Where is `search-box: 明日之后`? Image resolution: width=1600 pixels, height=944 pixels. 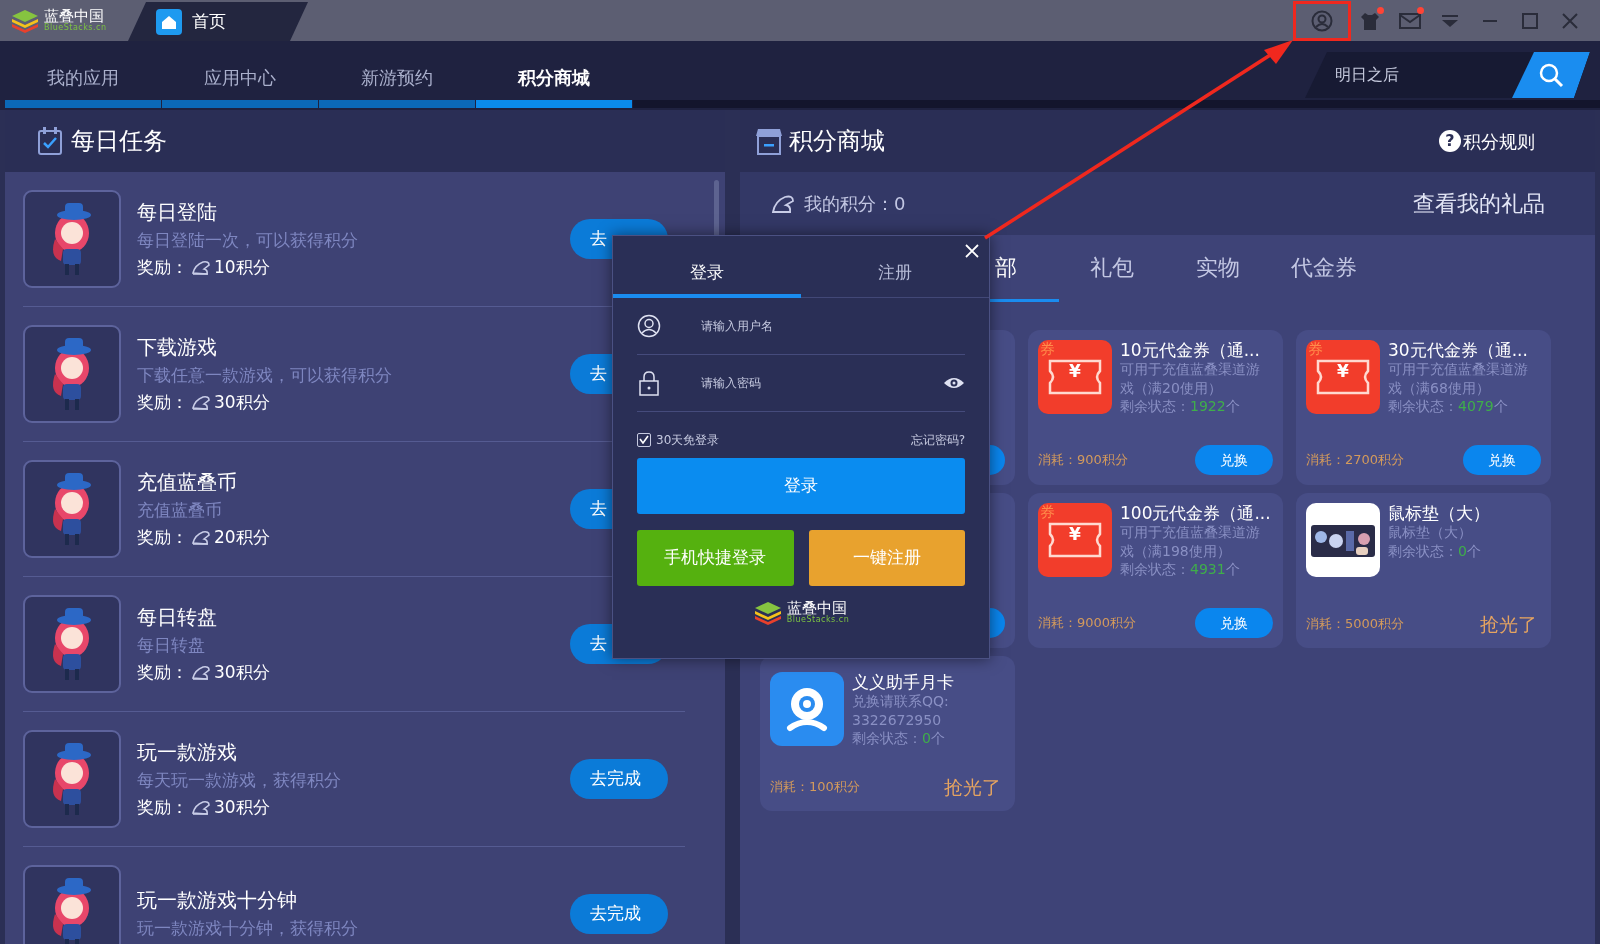
search-box: 明日之后 is located at coordinates (1447, 75).